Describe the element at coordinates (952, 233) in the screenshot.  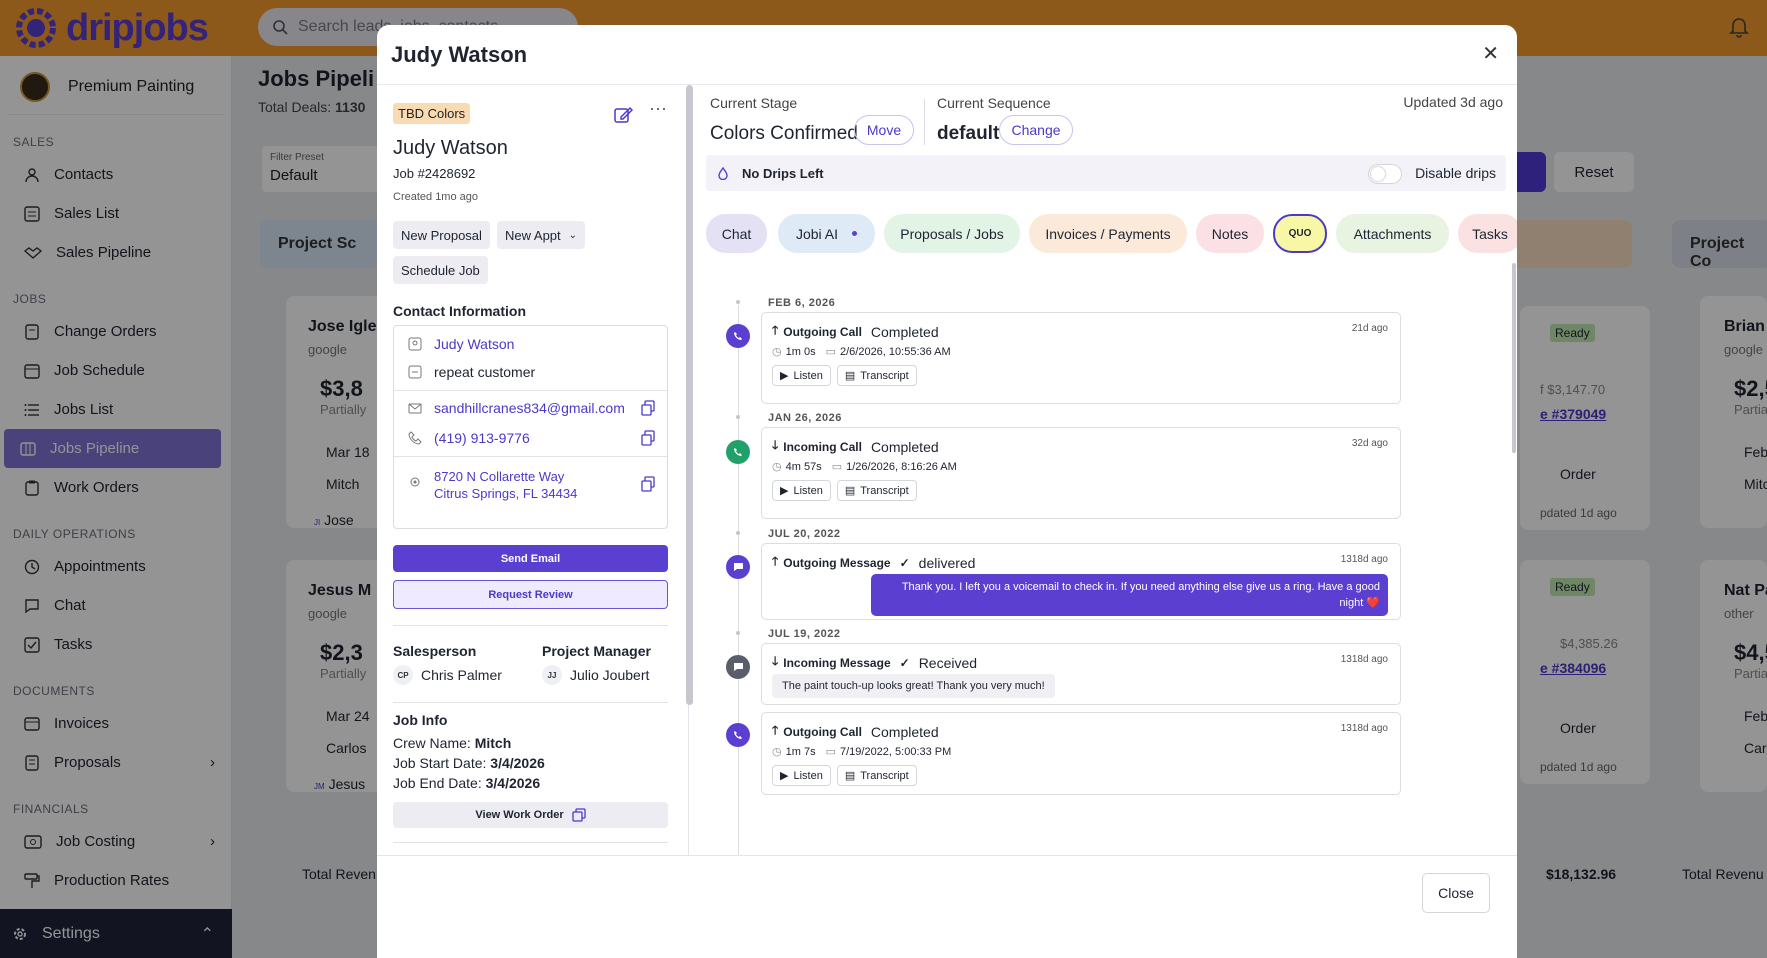
I see `tab-proposals-jobs: Proposals / Jobs` at that location.